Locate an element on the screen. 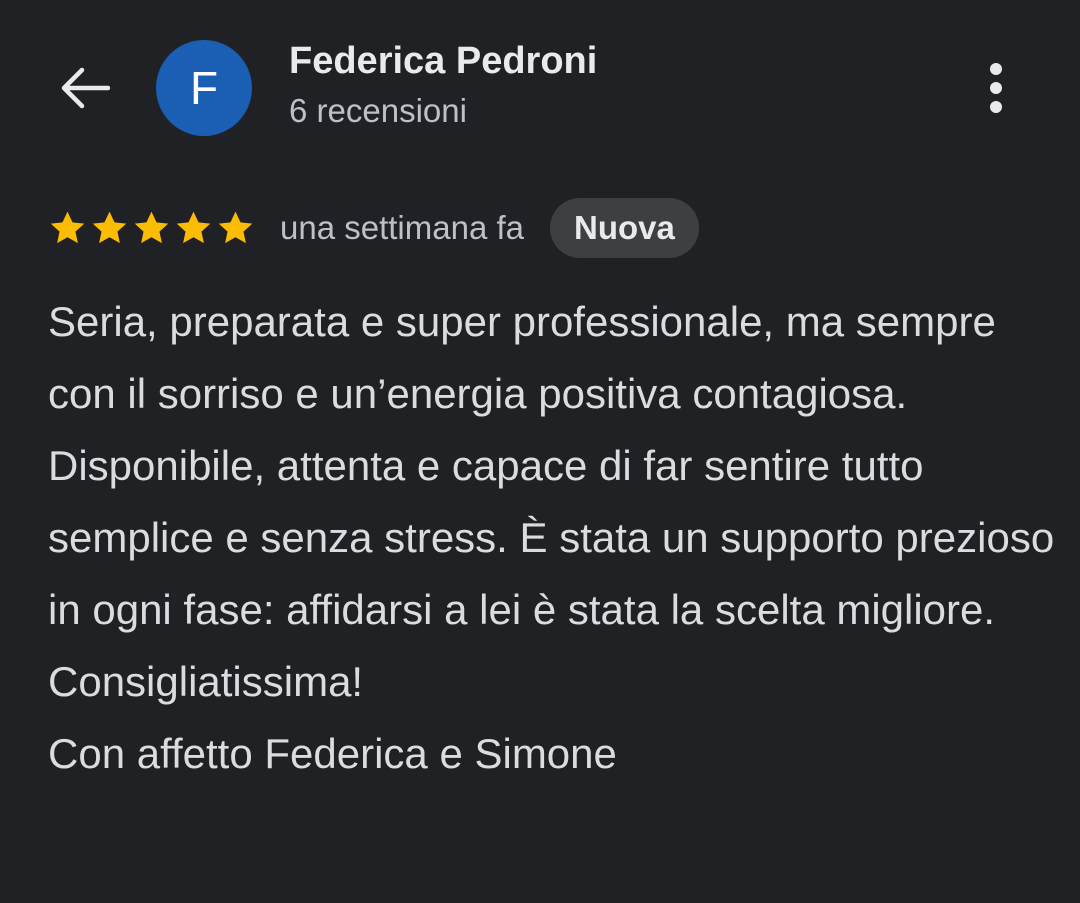  review-count: 6 recensioni is located at coordinates (378, 110).